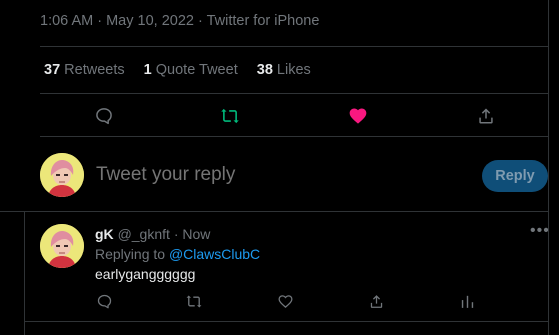  Describe the element at coordinates (515, 176) in the screenshot. I see `reply-button: Reply` at that location.